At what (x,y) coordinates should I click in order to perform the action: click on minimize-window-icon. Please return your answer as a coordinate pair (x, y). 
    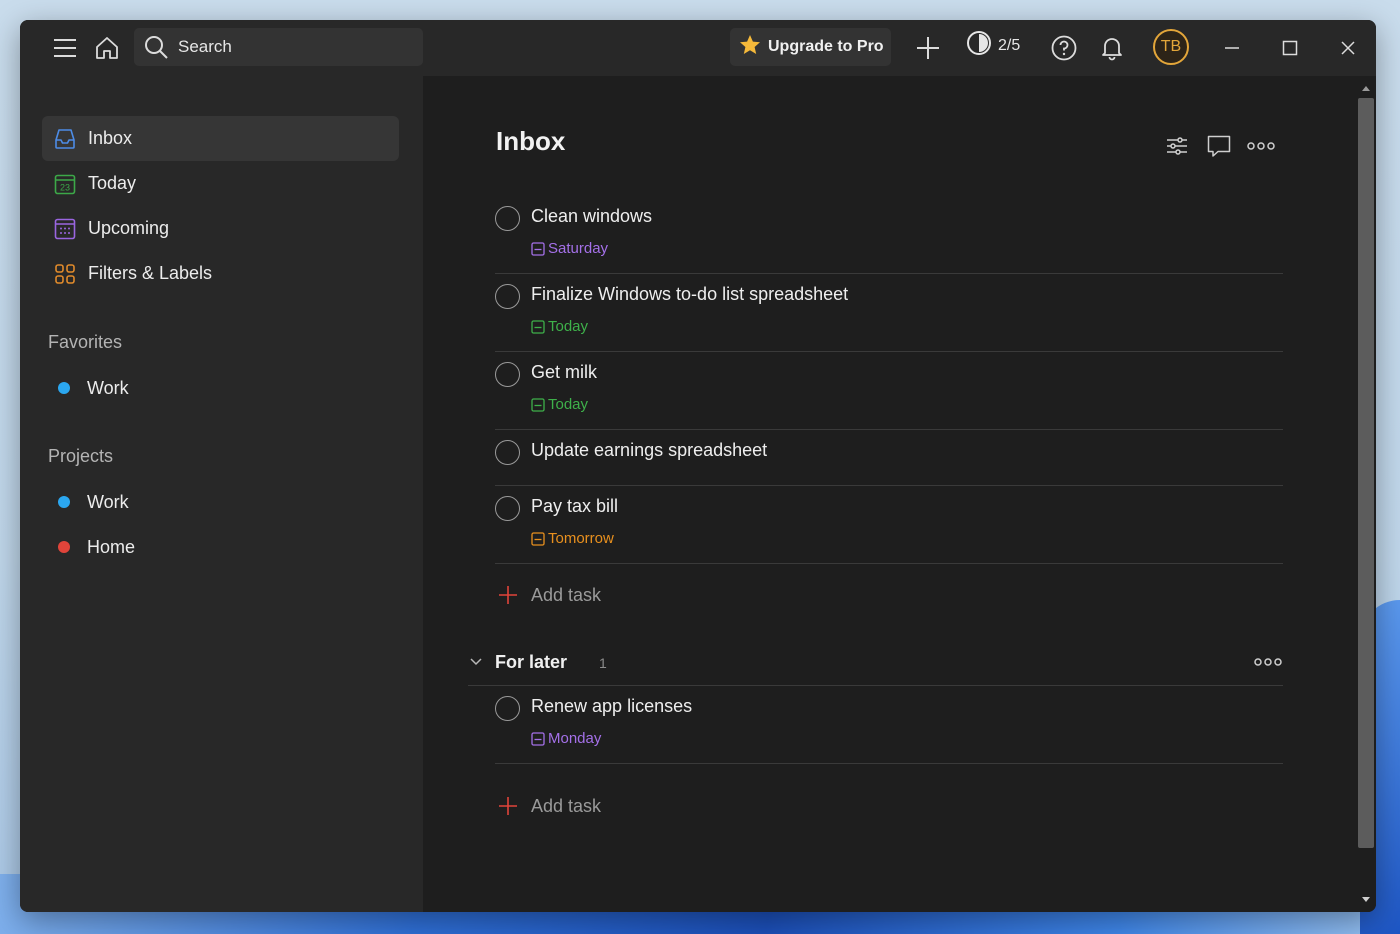
    Looking at the image, I should click on (1232, 48).